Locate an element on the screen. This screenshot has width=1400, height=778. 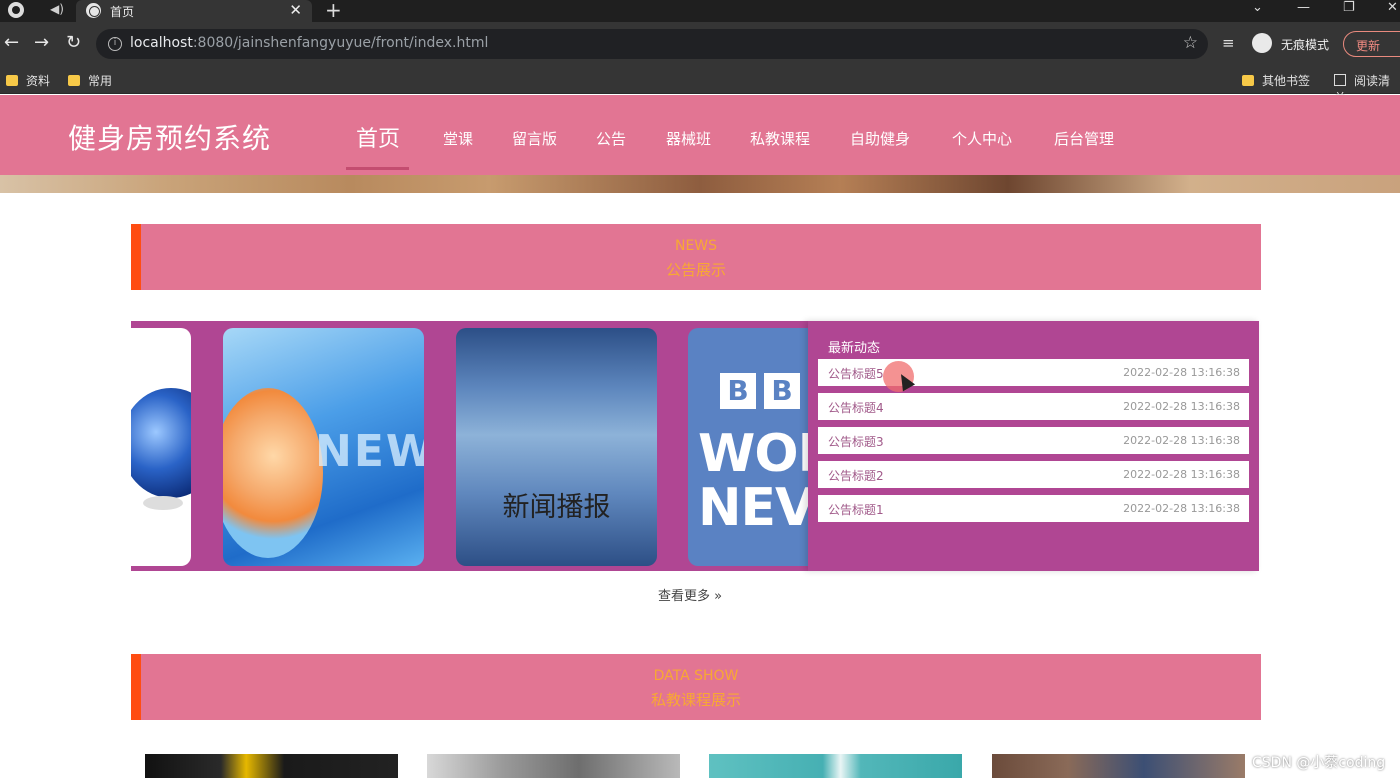
site-brand: 健身房预约系统 is located at coordinates (169, 137).